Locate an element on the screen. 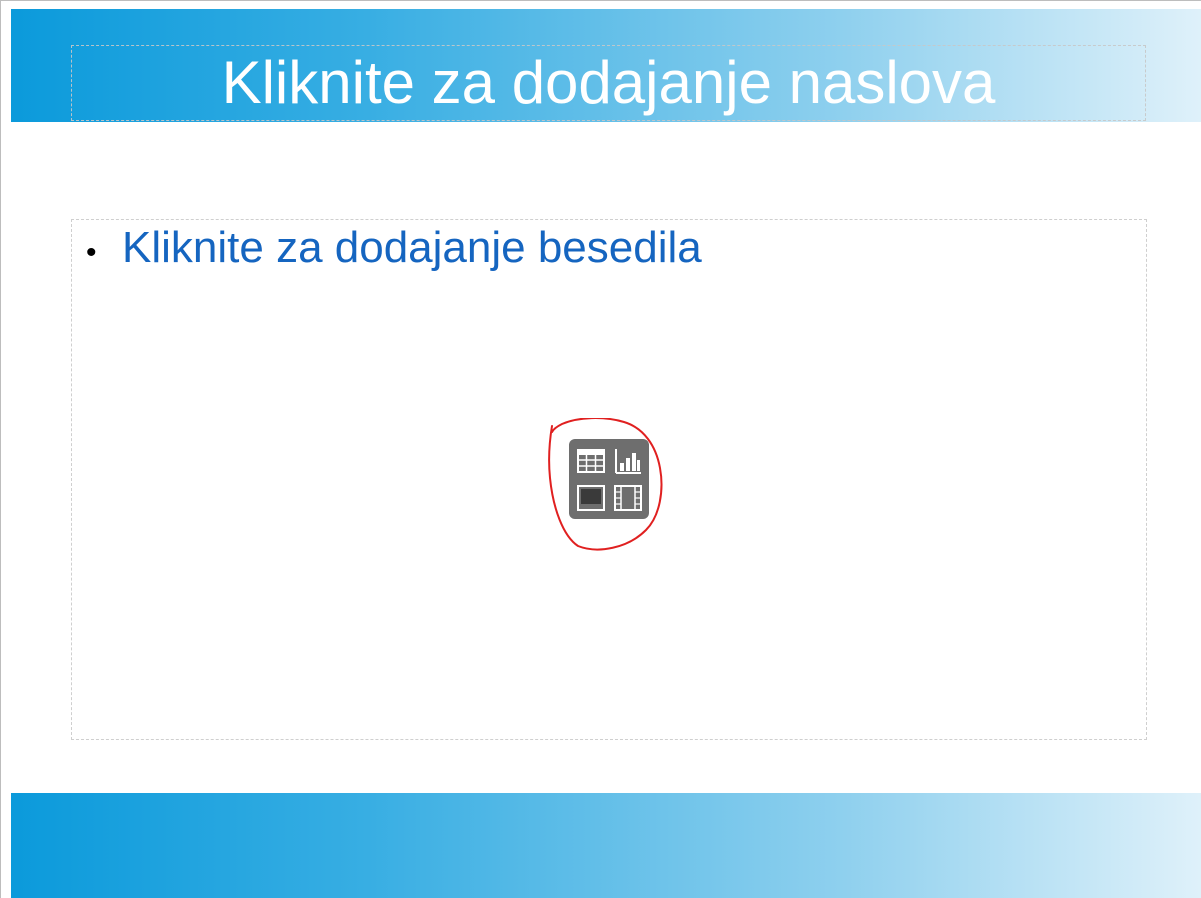 The width and height of the screenshot is (1201, 898). title-placeholder-text: Kliknite za dodajanje naslova is located at coordinates (608, 82).